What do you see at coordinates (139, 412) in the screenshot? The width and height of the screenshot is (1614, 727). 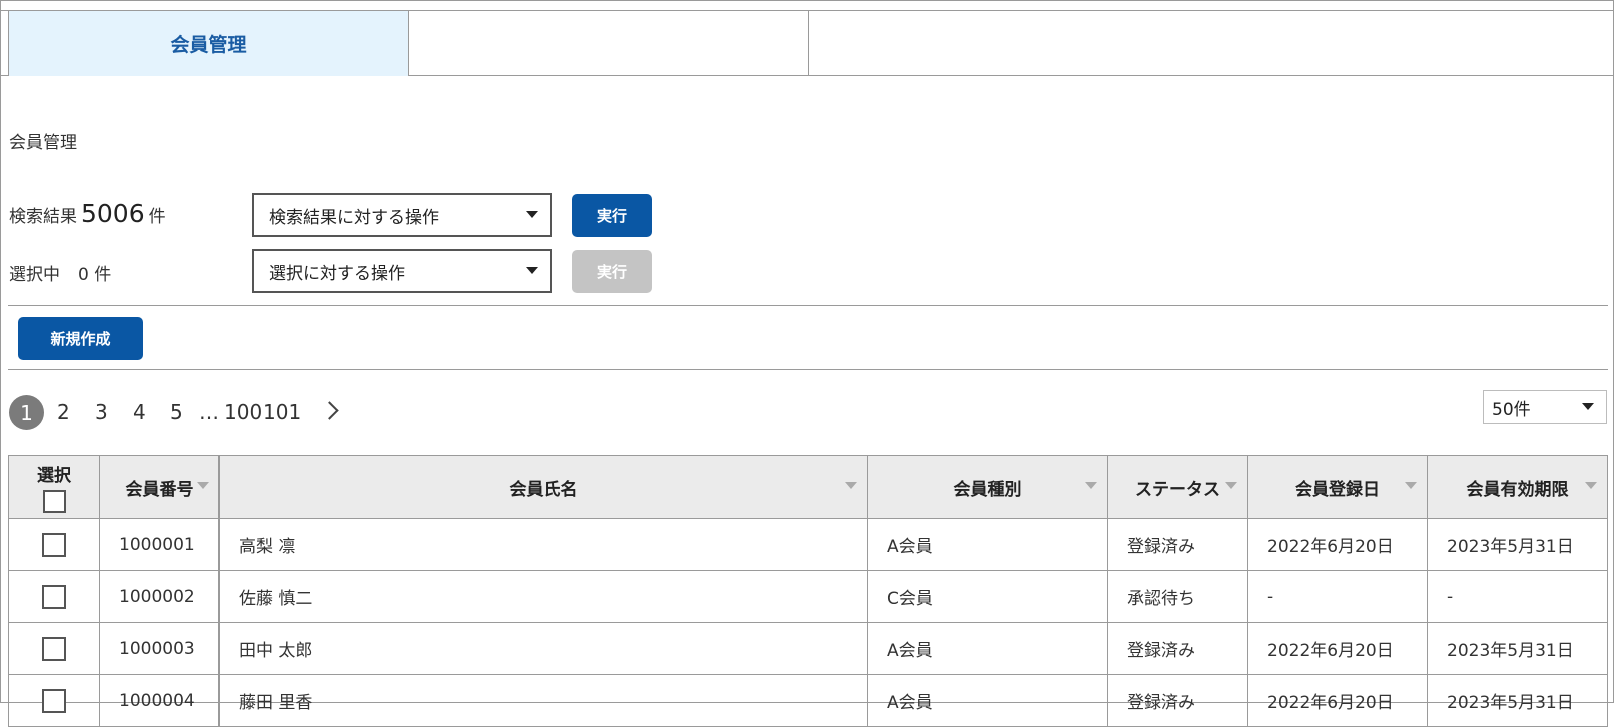 I see `page-link: 4` at bounding box center [139, 412].